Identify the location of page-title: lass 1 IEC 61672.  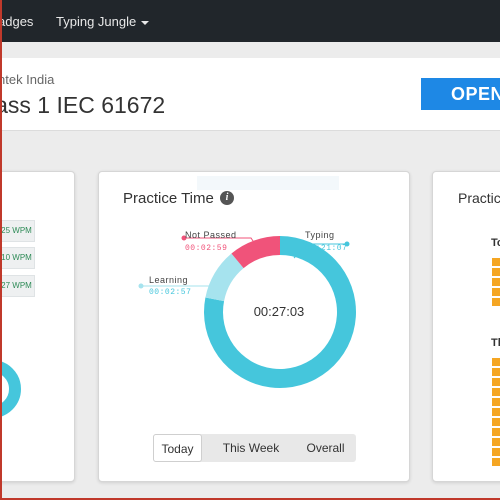
(83, 105).